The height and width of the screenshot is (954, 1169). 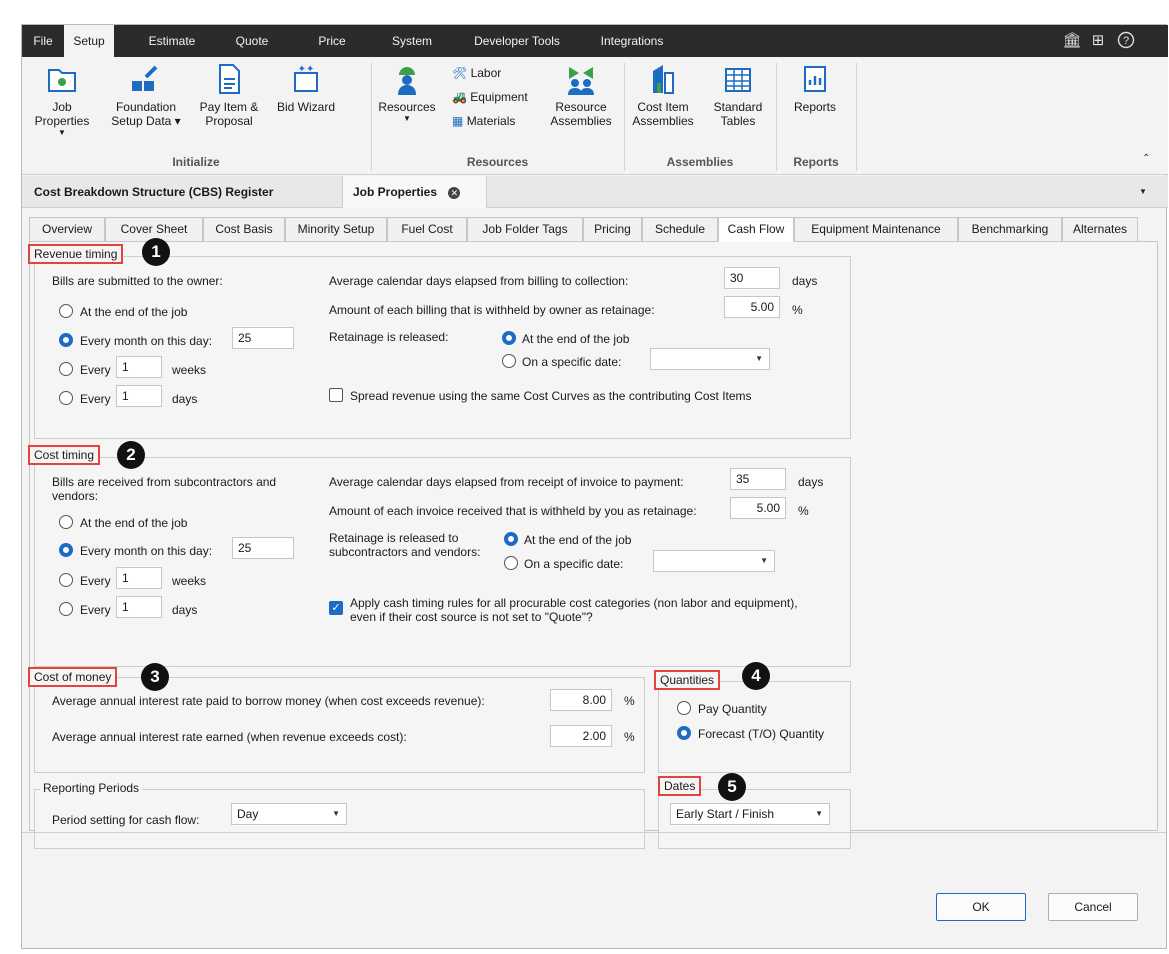 I want to click on revenue-weeks-input: 1, so click(x=139, y=367).